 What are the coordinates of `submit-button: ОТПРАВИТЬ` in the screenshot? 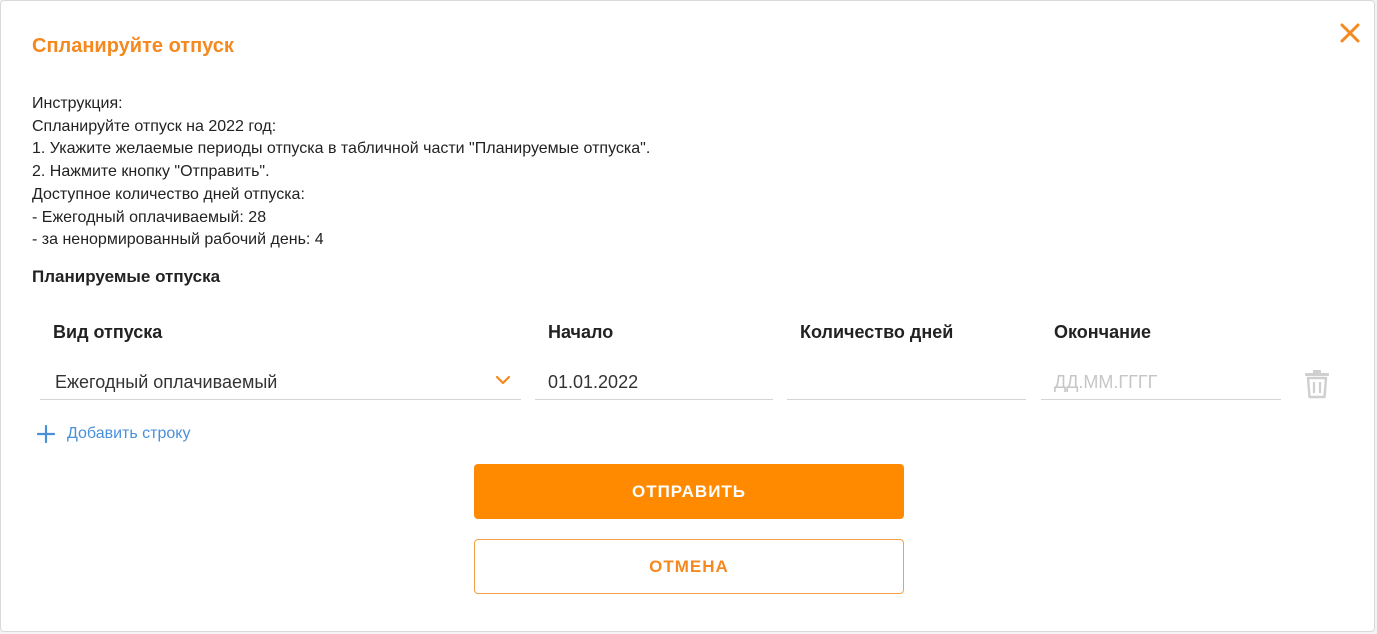 It's located at (689, 491).